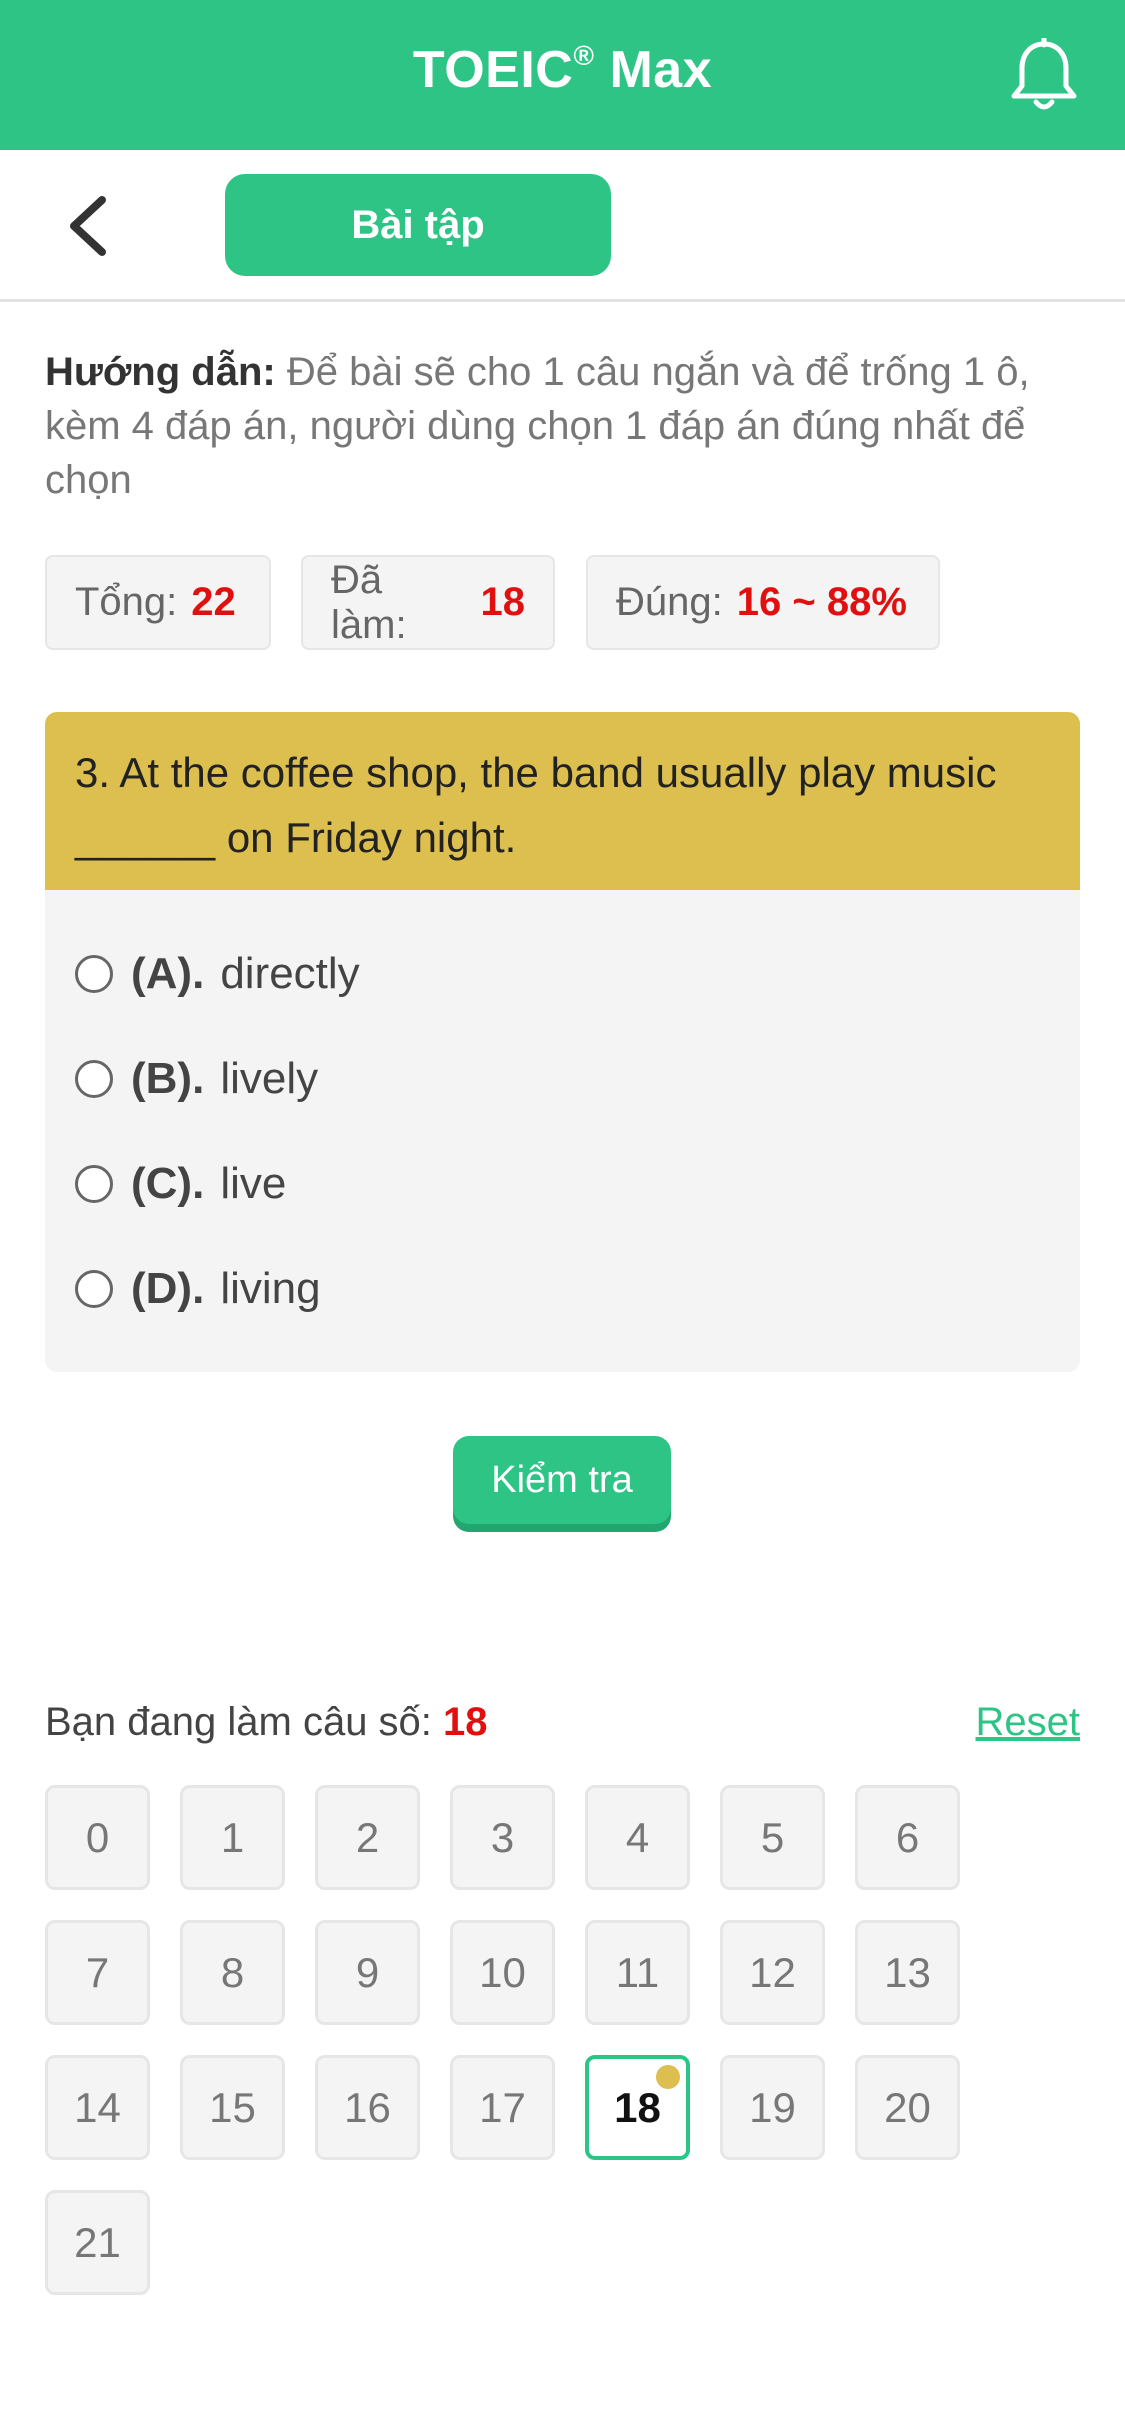 This screenshot has width=1125, height=2436. Describe the element at coordinates (493, 70) in the screenshot. I see `app-title-text: TOEIC` at that location.